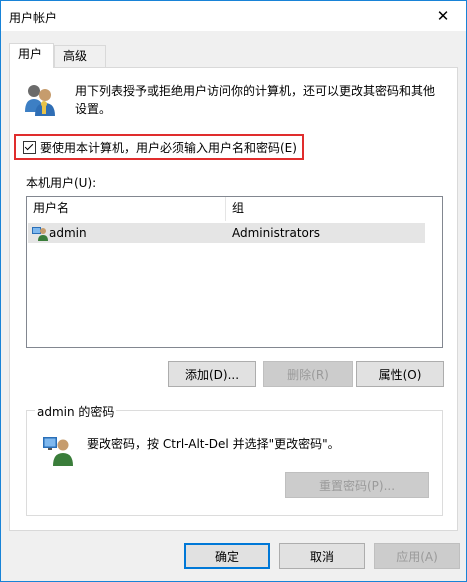 Image resolution: width=467 pixels, height=582 pixels. What do you see at coordinates (80, 56) in the screenshot?
I see `tab-advanced: 高级` at bounding box center [80, 56].